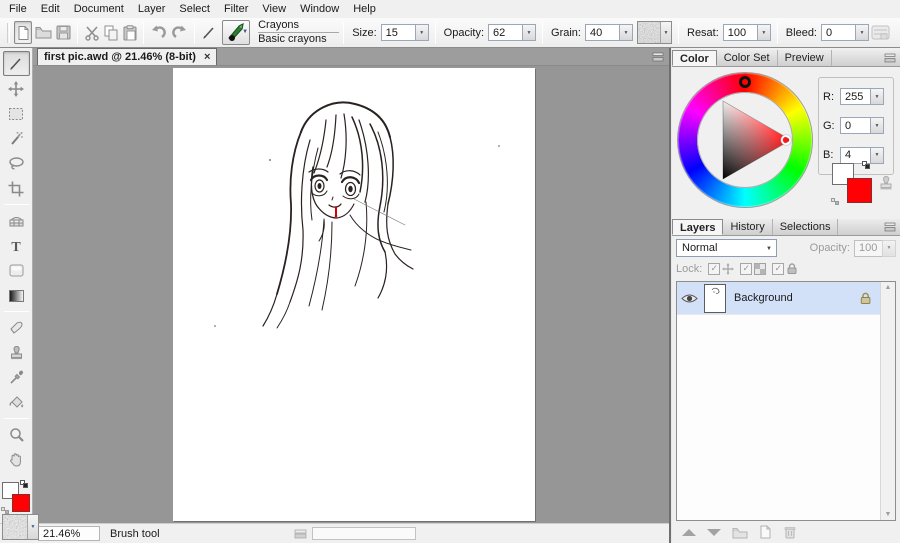 This screenshot has height=543, width=900. Describe the element at coordinates (152, 9) in the screenshot. I see `menu-layer: Layer` at that location.